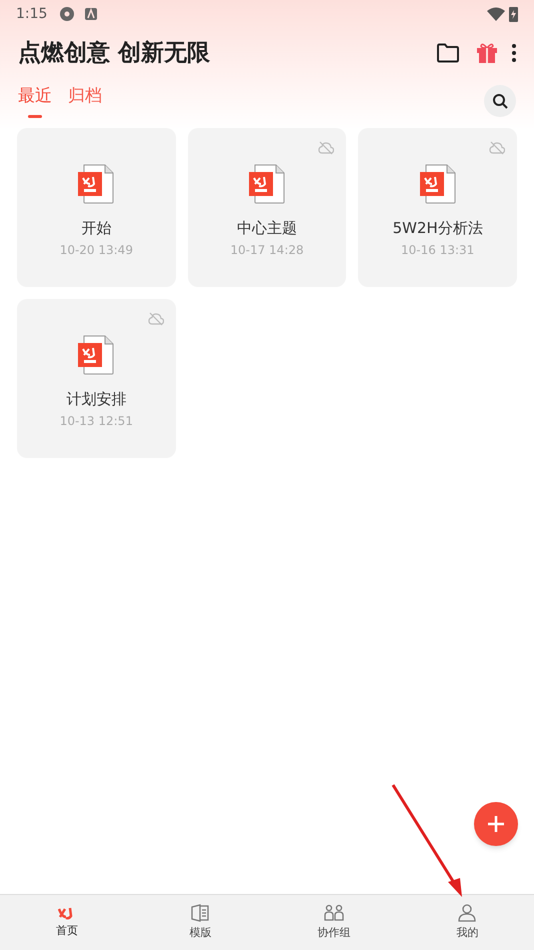 This screenshot has width=534, height=950. I want to click on file-name: 5W2H分析法, so click(437, 228).